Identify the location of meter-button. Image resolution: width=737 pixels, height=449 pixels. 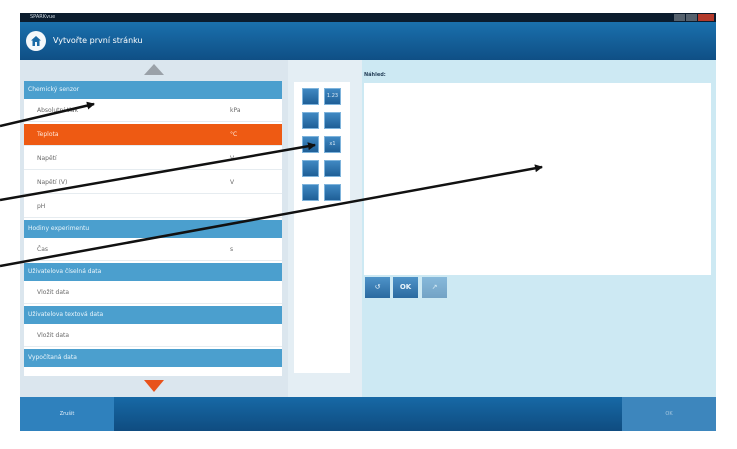
(332, 120).